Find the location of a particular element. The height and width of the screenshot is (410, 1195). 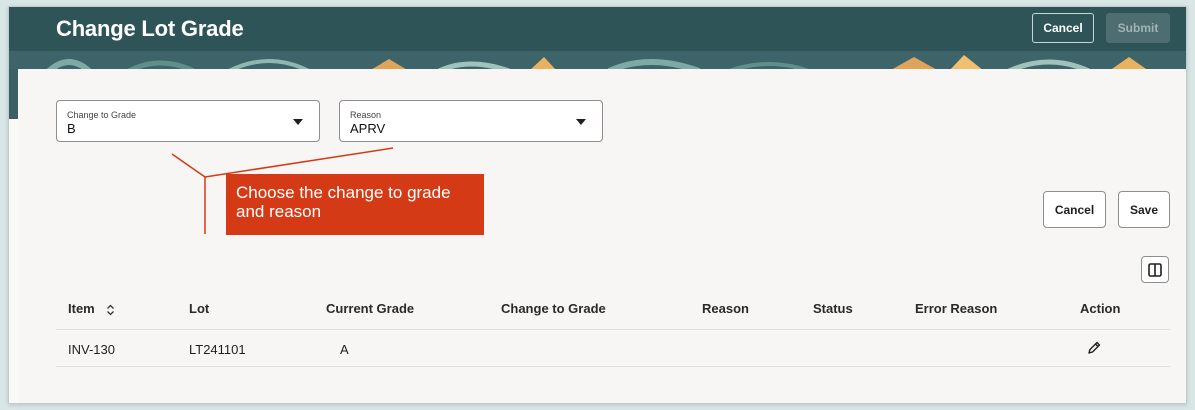

column-header-action: Action is located at coordinates (1100, 308).